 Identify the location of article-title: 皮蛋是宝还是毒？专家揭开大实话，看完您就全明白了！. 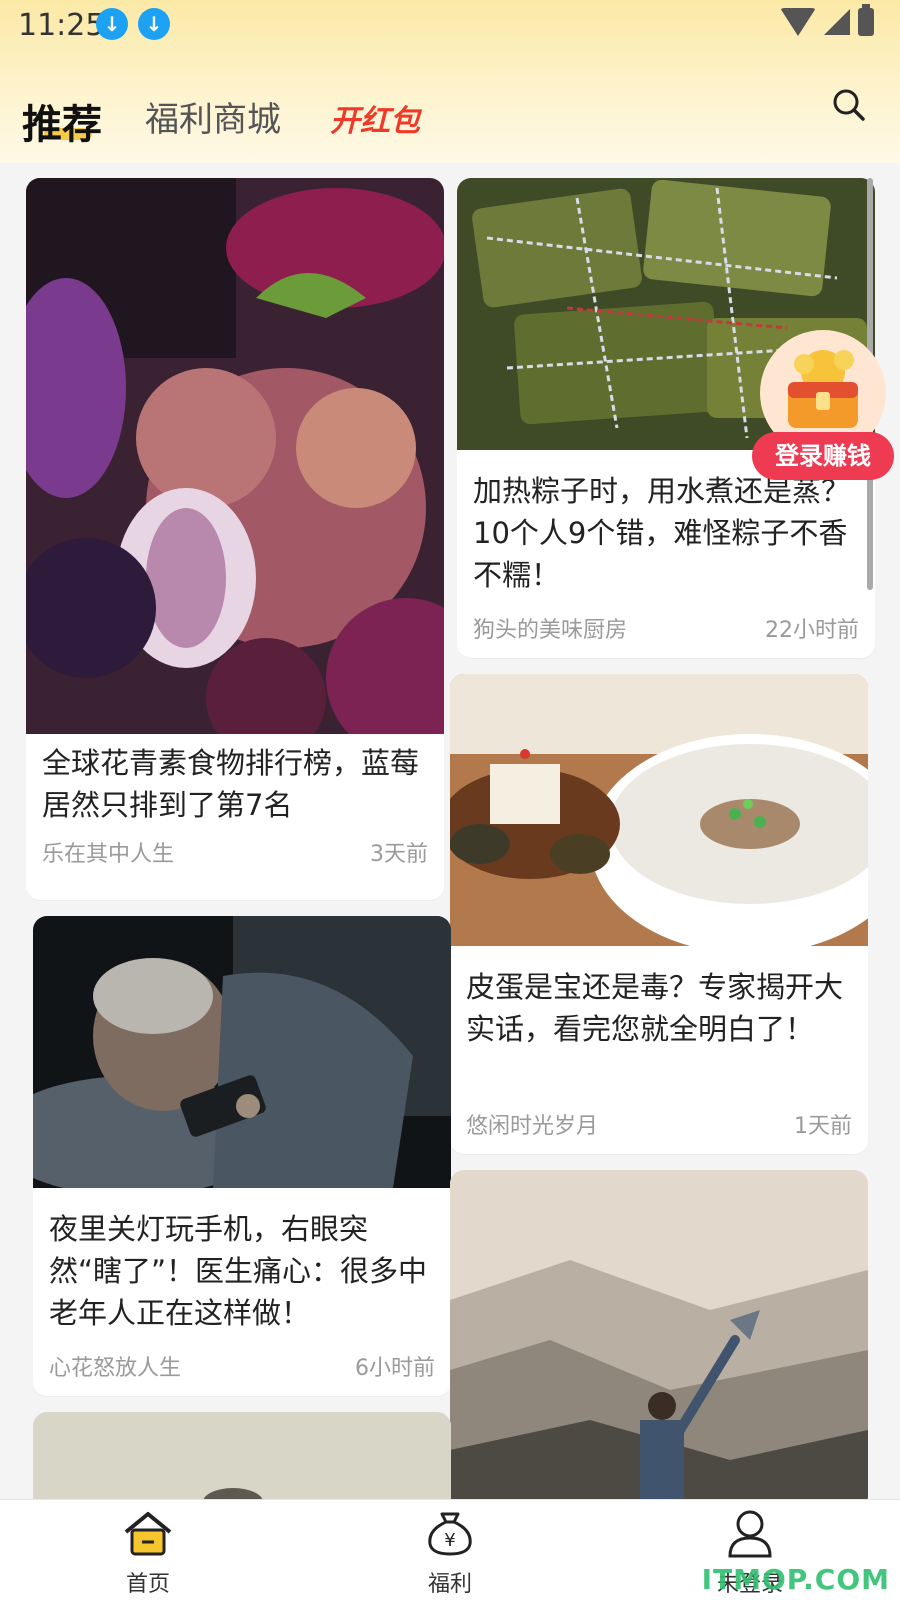
(660, 1008).